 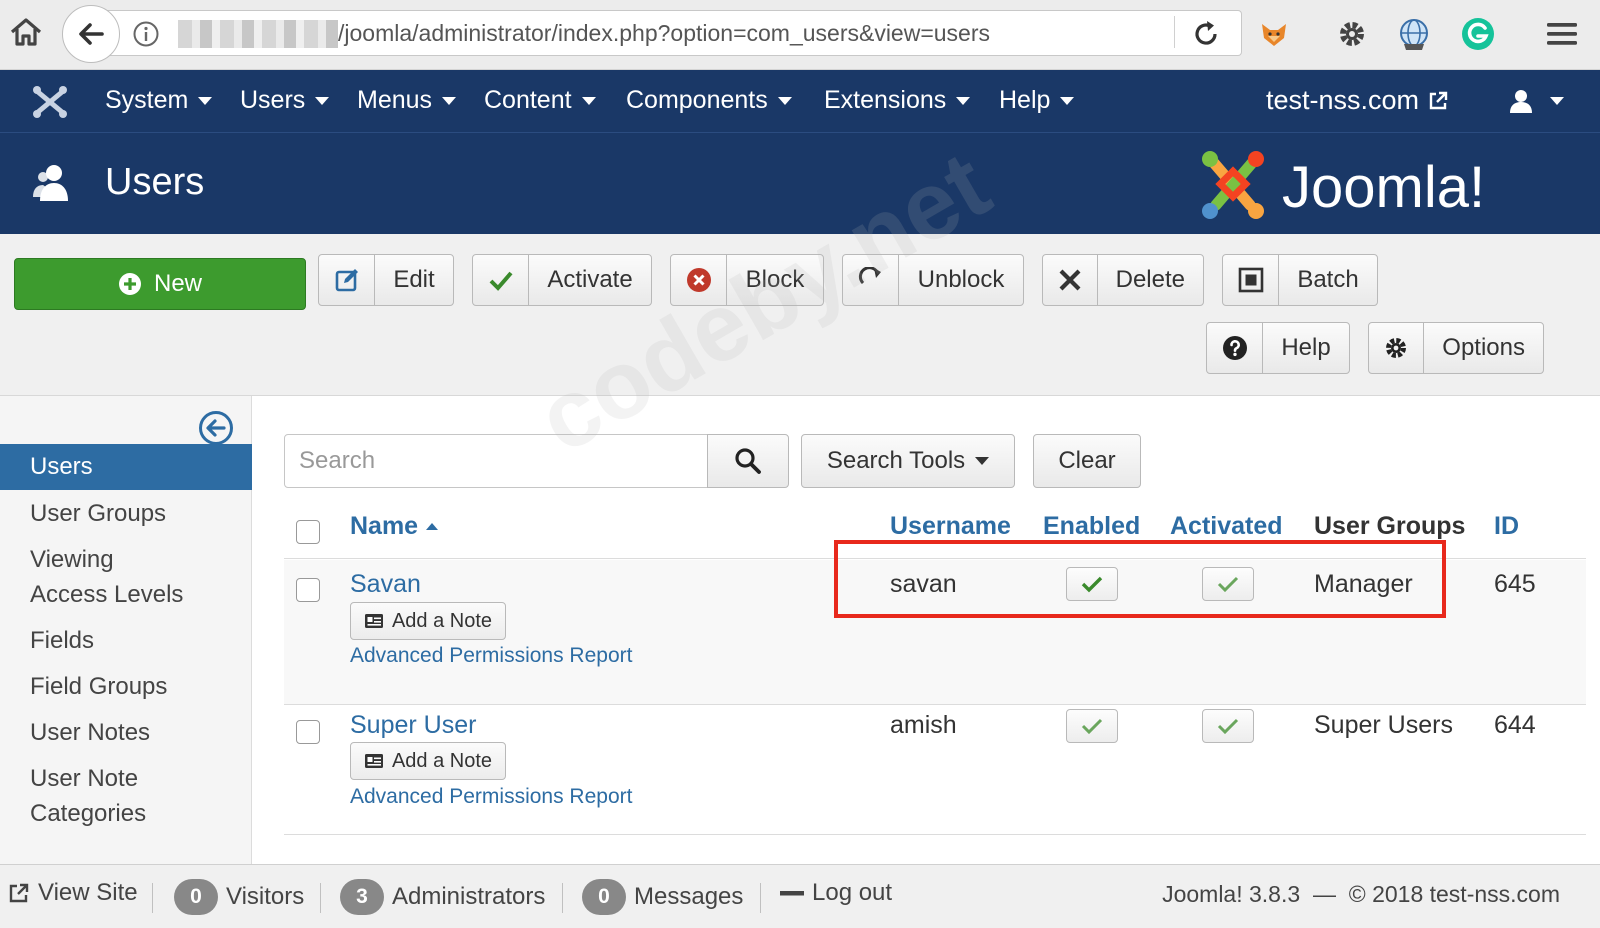 I want to click on back-button, so click(x=91, y=34).